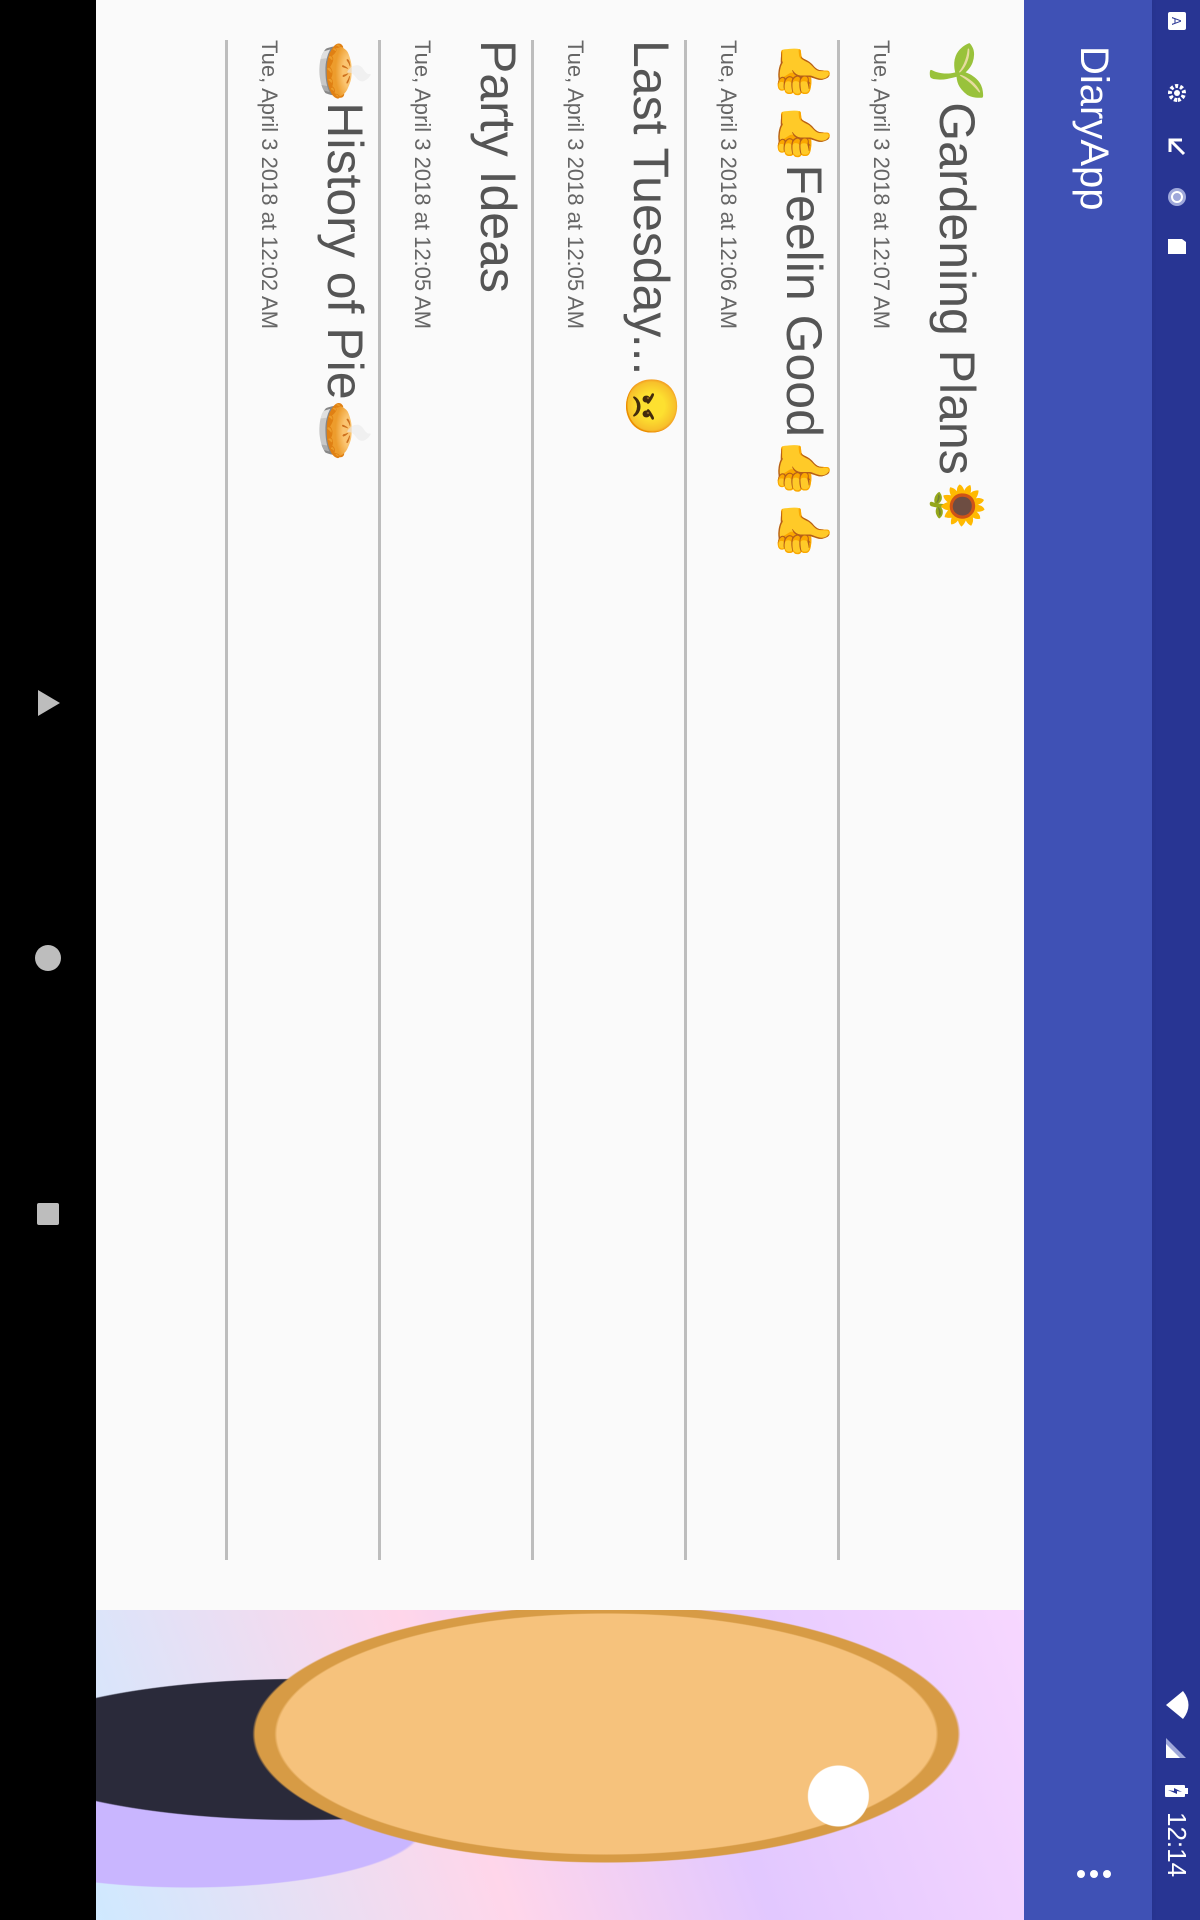 The image size is (1200, 1920). I want to click on wifi-icon, so click(1177, 1705).